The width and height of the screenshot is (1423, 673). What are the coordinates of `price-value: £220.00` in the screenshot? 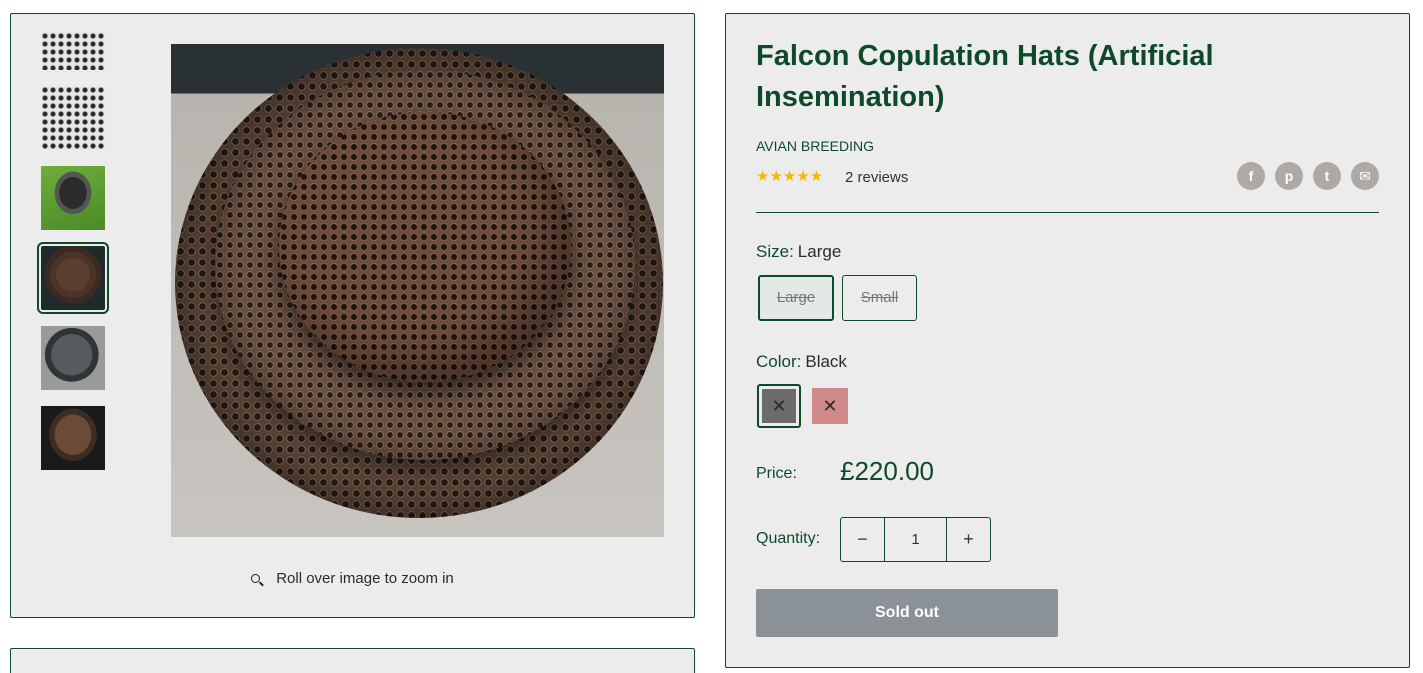 It's located at (887, 471).